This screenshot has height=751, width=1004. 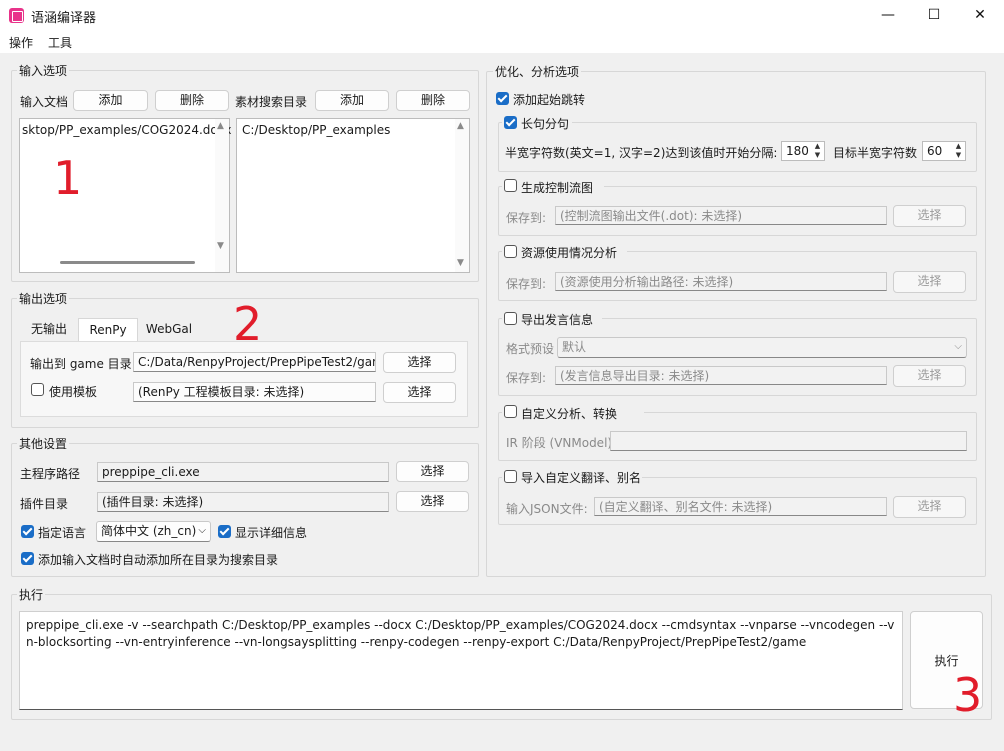 I want to click on main-path-label: 主程序路径, so click(x=50, y=474).